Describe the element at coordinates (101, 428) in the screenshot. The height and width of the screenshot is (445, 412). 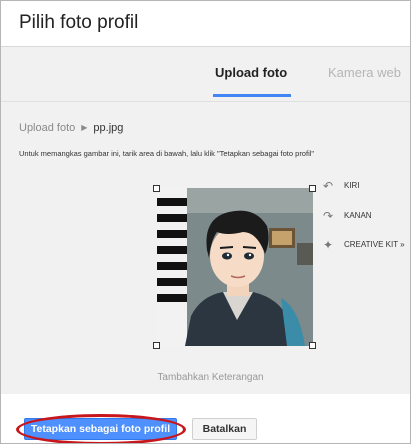
I see `highlight-annotation-ring` at that location.